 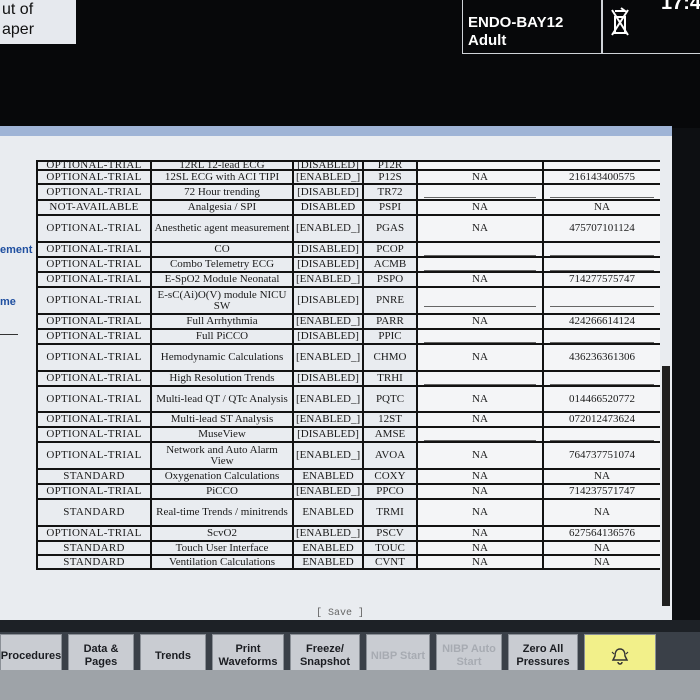 I want to click on cell-serial: 424266614124, so click(x=601, y=321).